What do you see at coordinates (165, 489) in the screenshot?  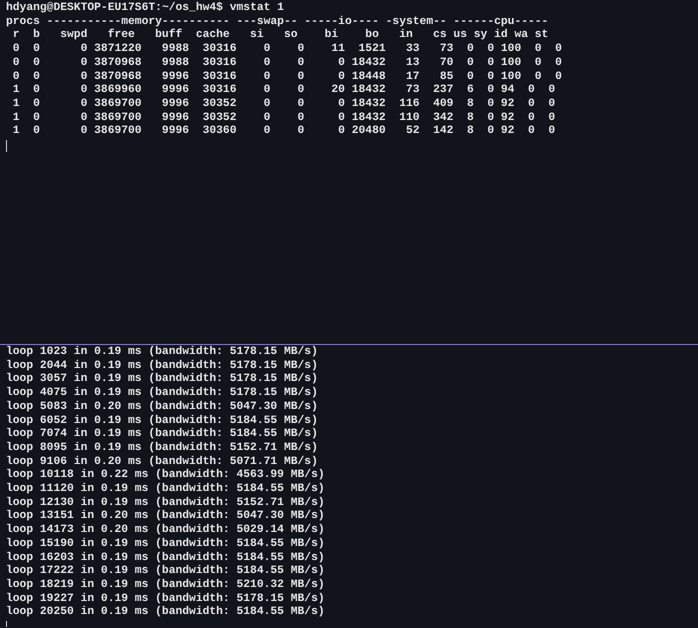 I see `output-line: loop 11120 in 0.19 ms (bandwidth: 5184.55 MB/s)` at bounding box center [165, 489].